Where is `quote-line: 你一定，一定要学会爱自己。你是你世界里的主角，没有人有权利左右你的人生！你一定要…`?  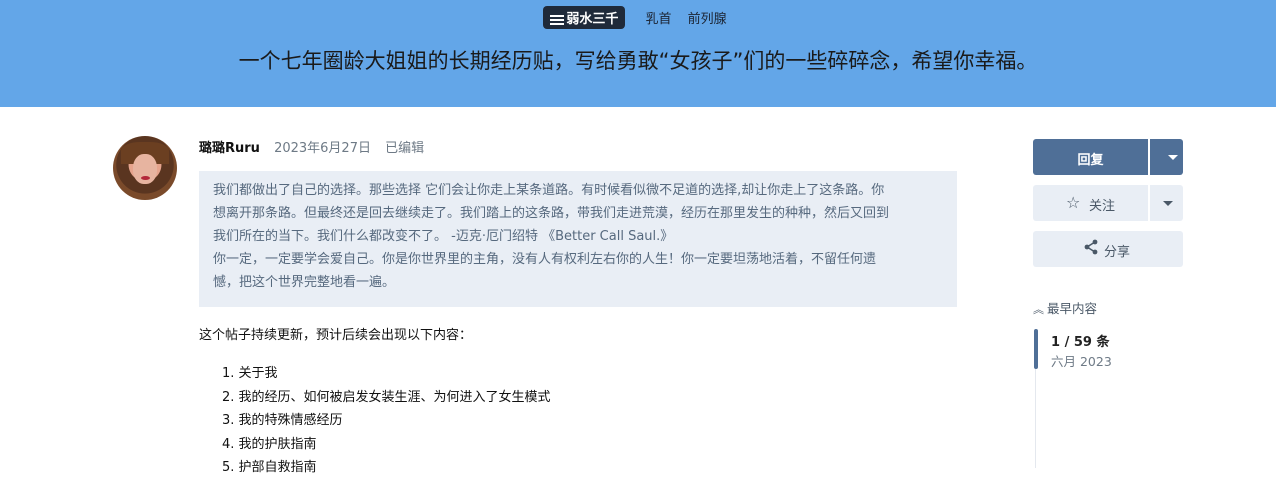
quote-line: 你一定，一定要学会爱自己。你是你世界里的主角，没有人有权利左右你的人生！你一定要… is located at coordinates (545, 259).